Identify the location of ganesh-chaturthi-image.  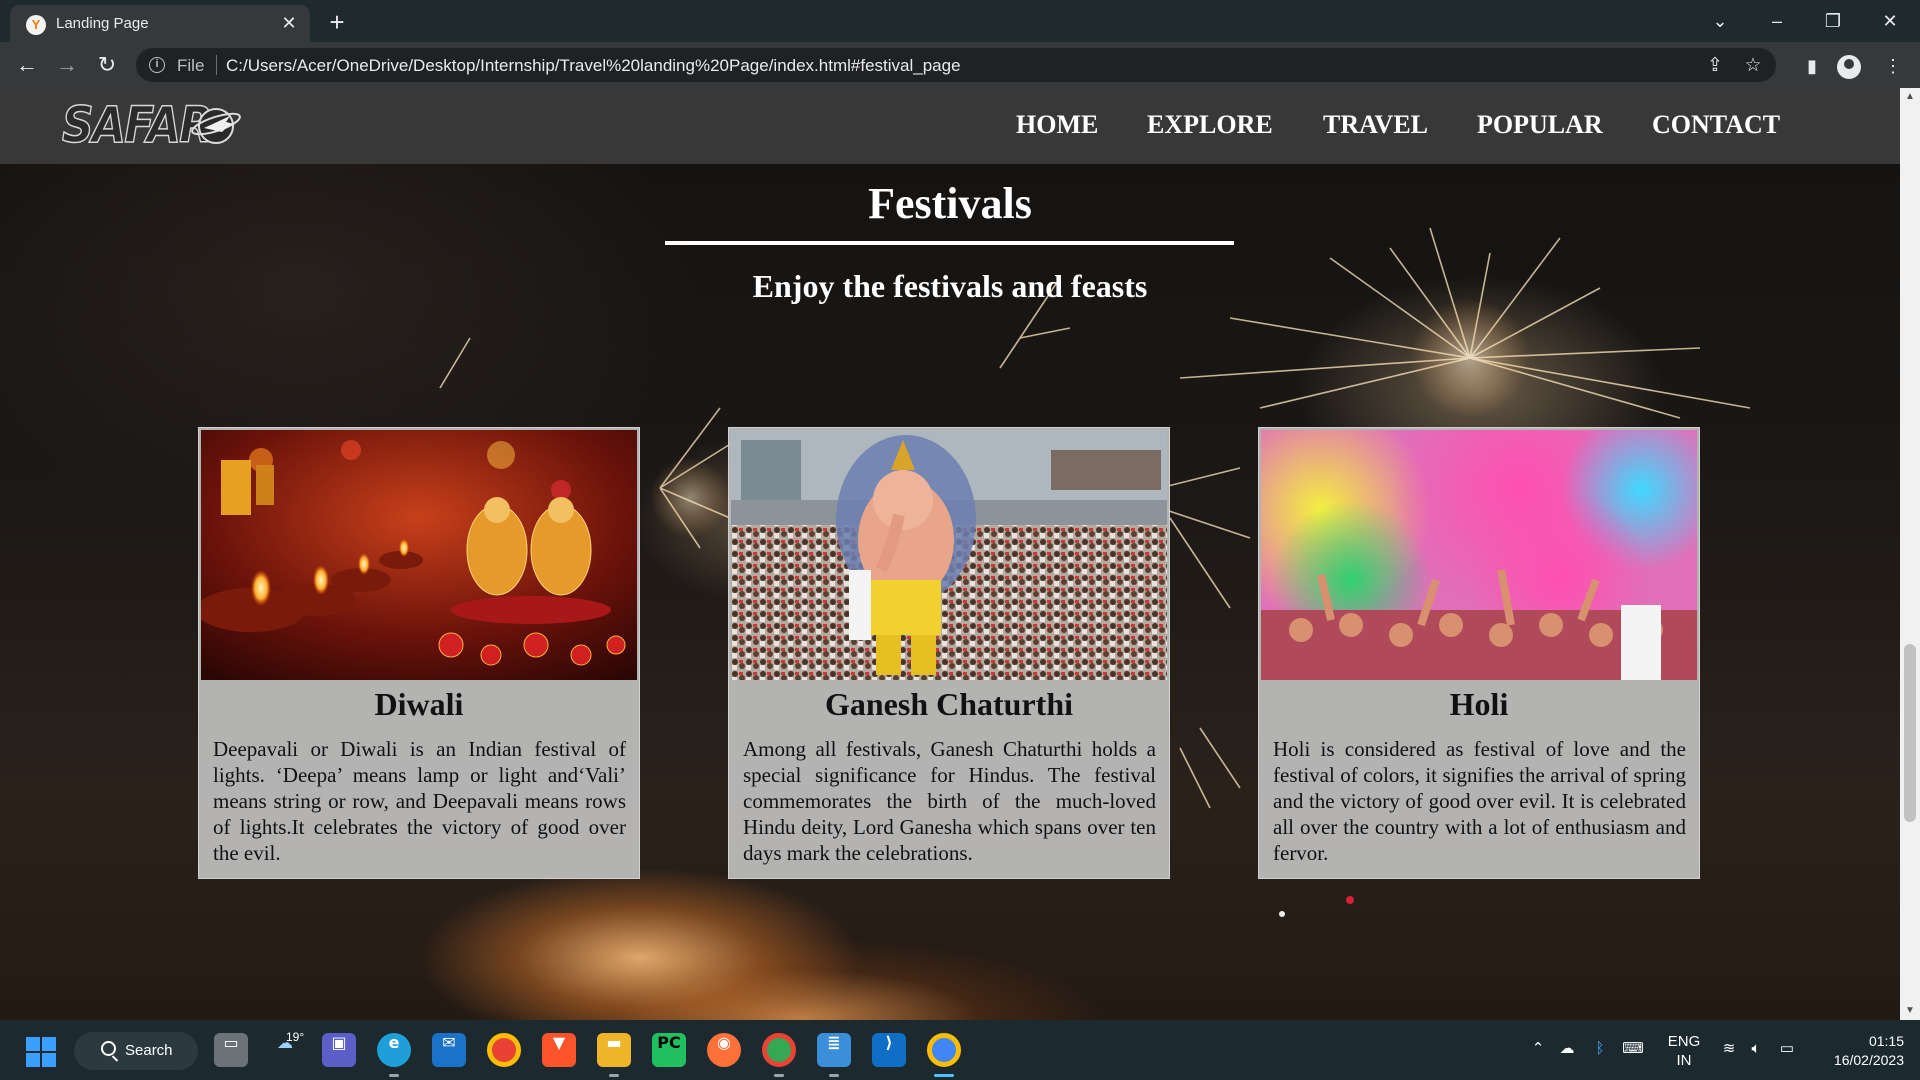
(949, 555).